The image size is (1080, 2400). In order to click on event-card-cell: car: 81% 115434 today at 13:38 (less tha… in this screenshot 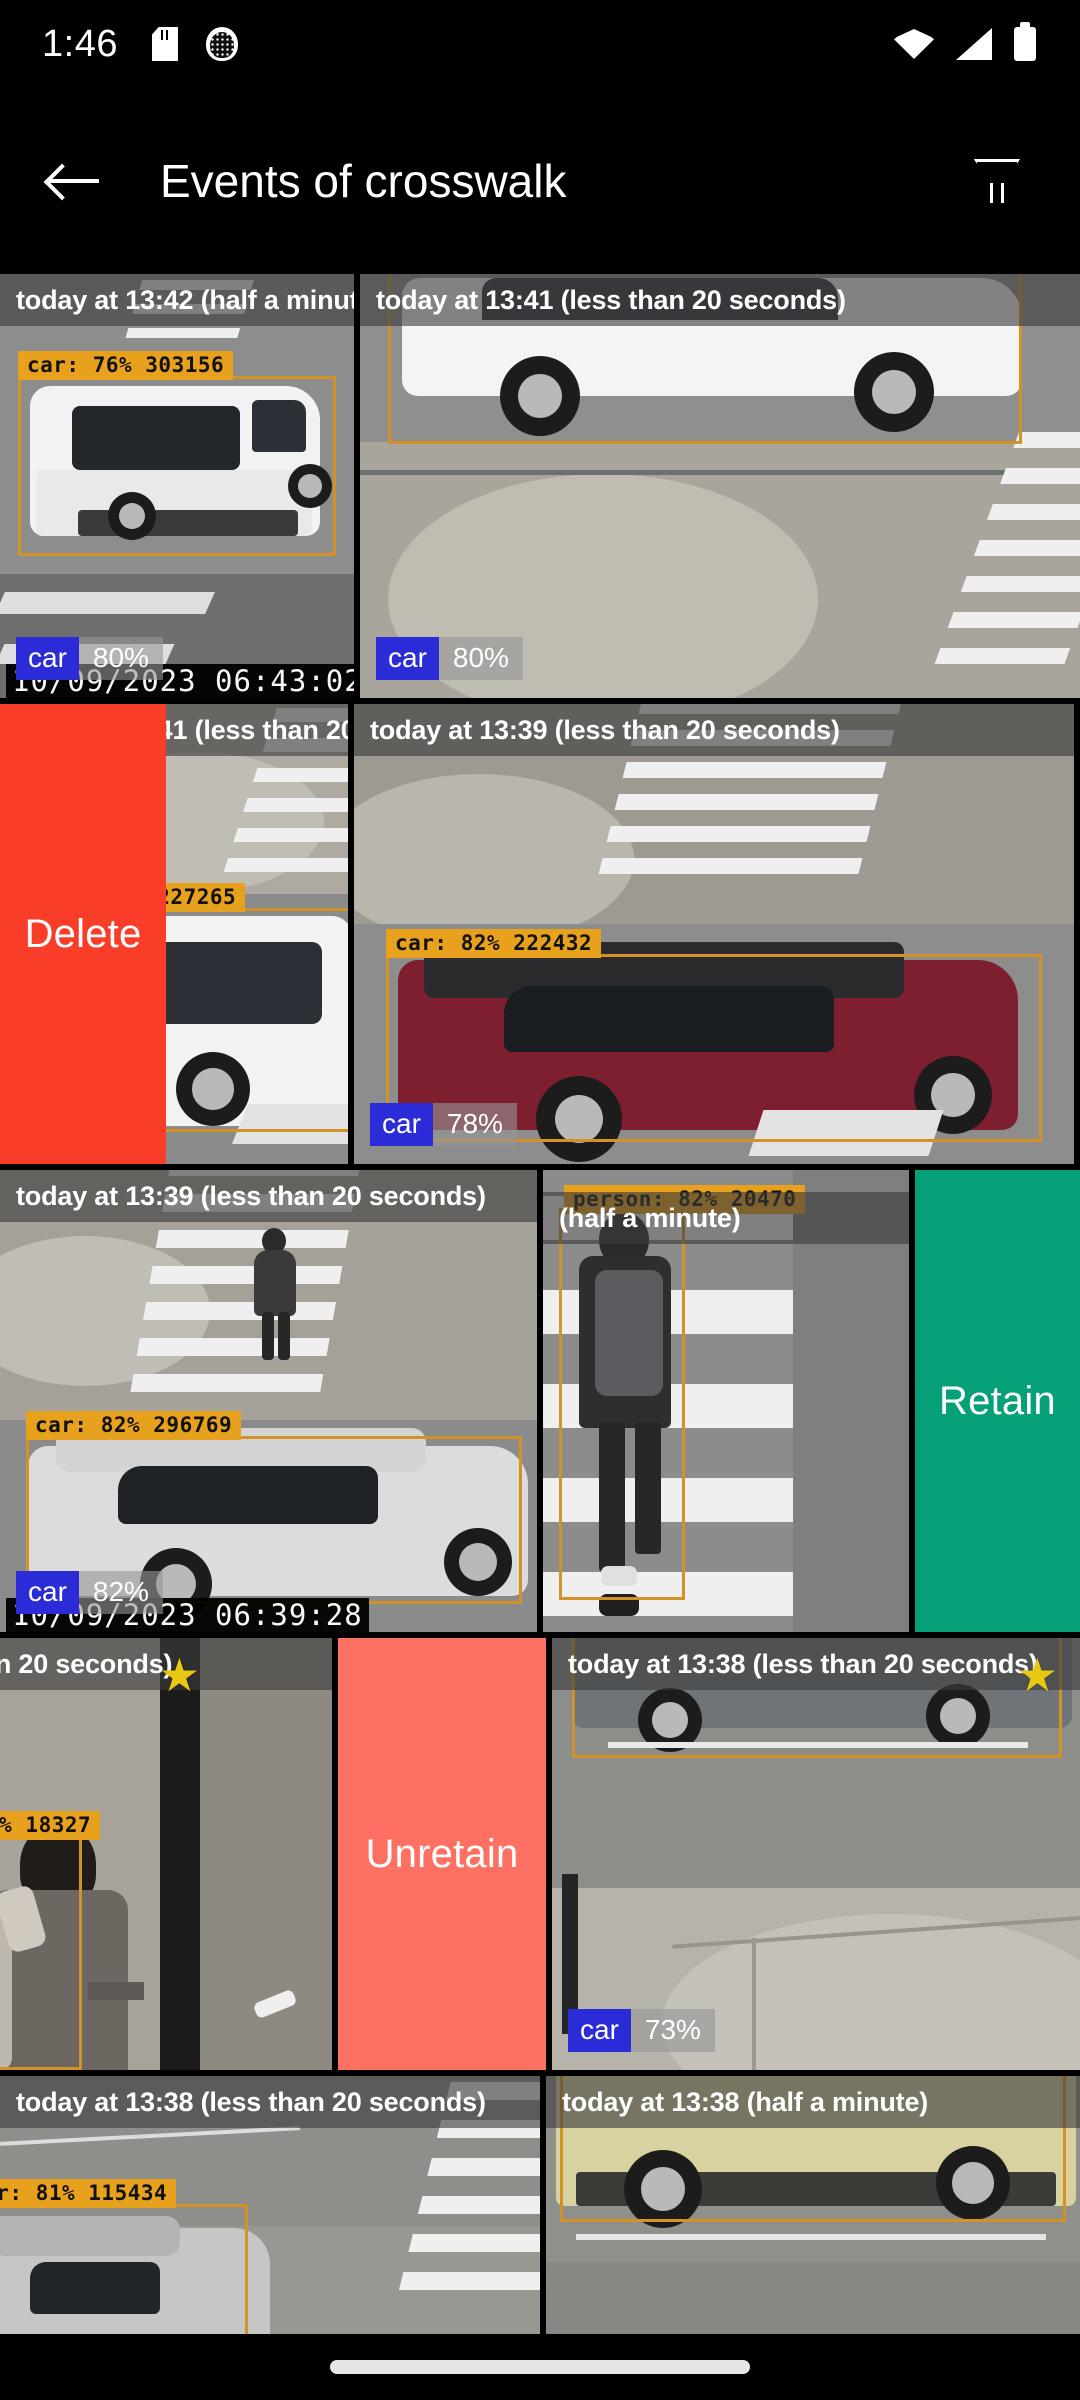, I will do `click(270, 2205)`.